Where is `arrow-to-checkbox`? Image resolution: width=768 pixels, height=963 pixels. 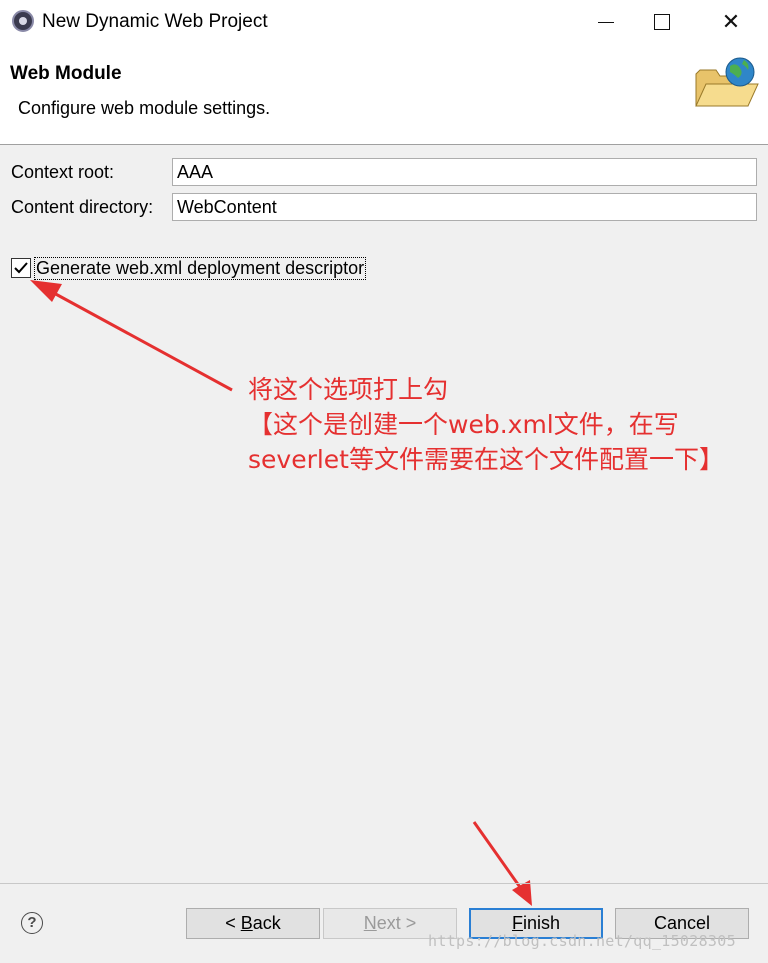 arrow-to-checkbox is located at coordinates (131, 336).